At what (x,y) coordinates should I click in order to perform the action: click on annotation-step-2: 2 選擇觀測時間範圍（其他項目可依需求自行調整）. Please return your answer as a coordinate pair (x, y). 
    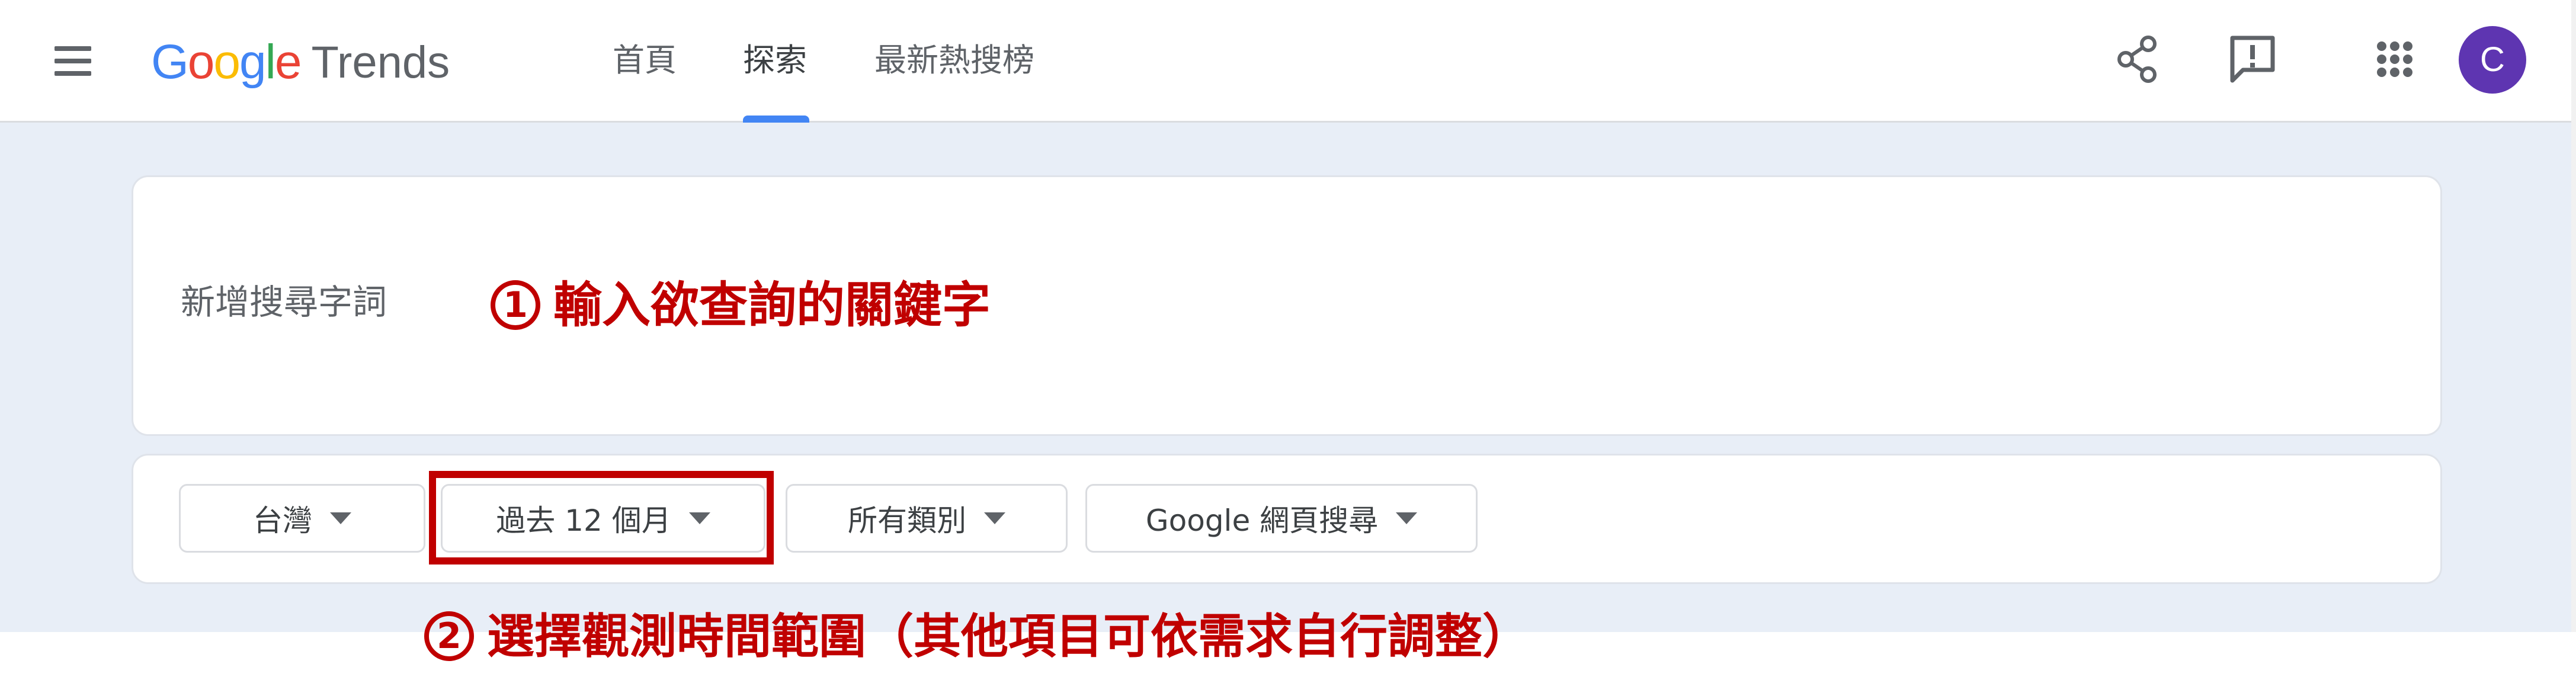
    Looking at the image, I should click on (977, 633).